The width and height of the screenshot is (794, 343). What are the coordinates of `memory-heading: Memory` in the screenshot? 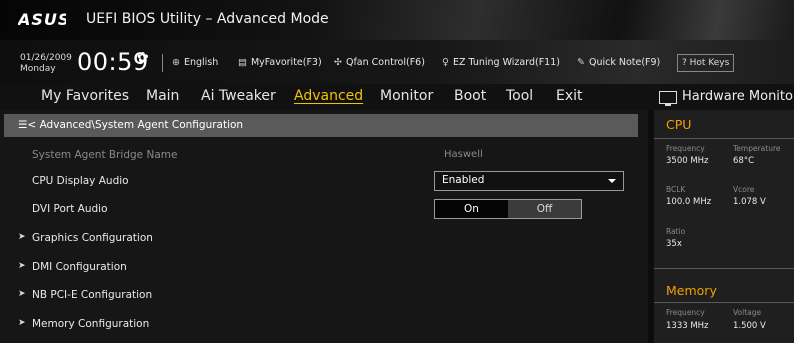 It's located at (691, 290).